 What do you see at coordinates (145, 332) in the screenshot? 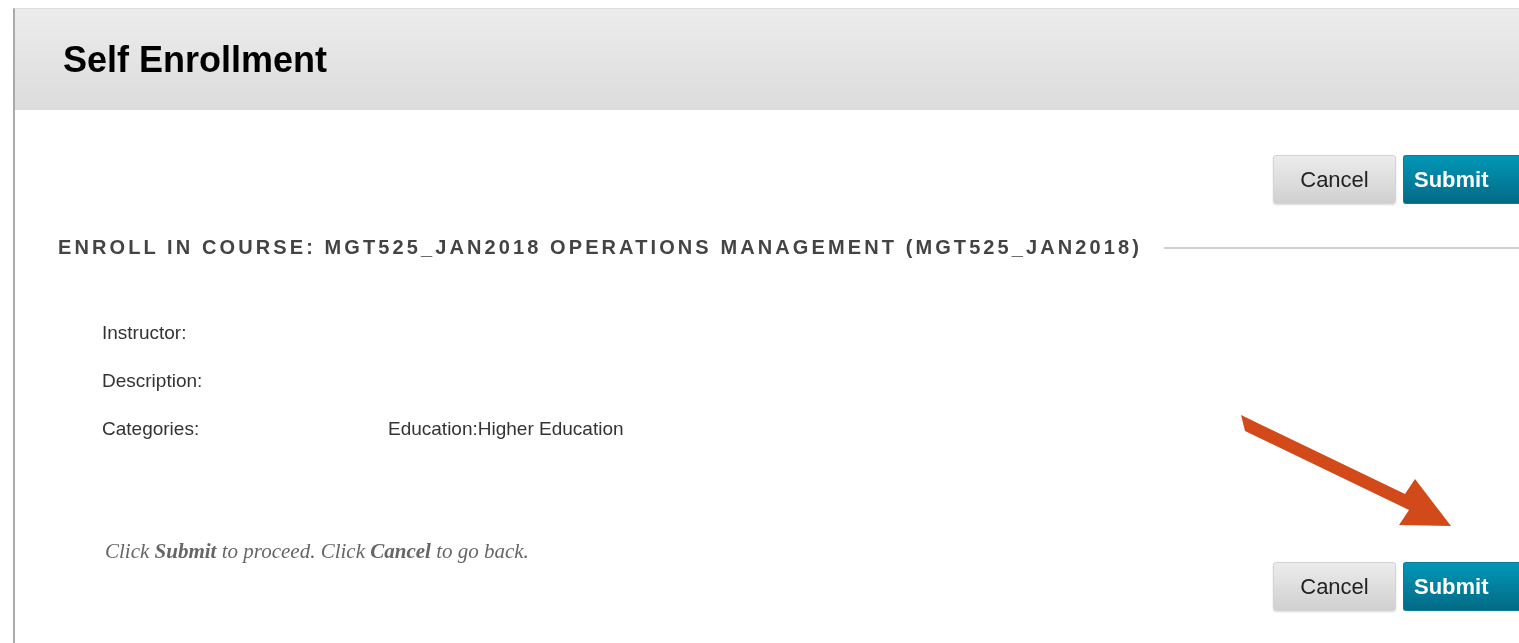
I see `field-label: Instructor:` at bounding box center [145, 332].